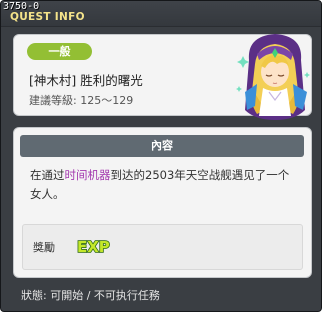 The height and width of the screenshot is (312, 322). Describe the element at coordinates (162, 247) in the screenshot. I see `reward-box: 獎勵 EXP` at that location.